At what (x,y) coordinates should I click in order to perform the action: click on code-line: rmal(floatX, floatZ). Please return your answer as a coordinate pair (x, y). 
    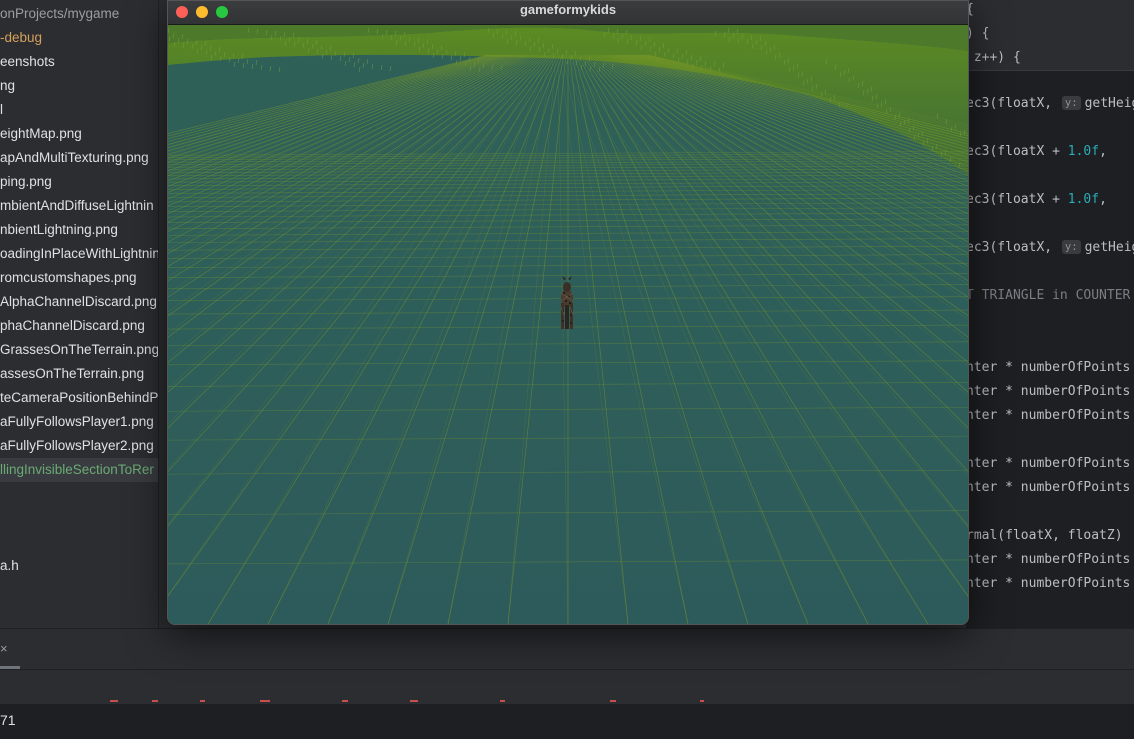
    Looking at the image, I should click on (1044, 535).